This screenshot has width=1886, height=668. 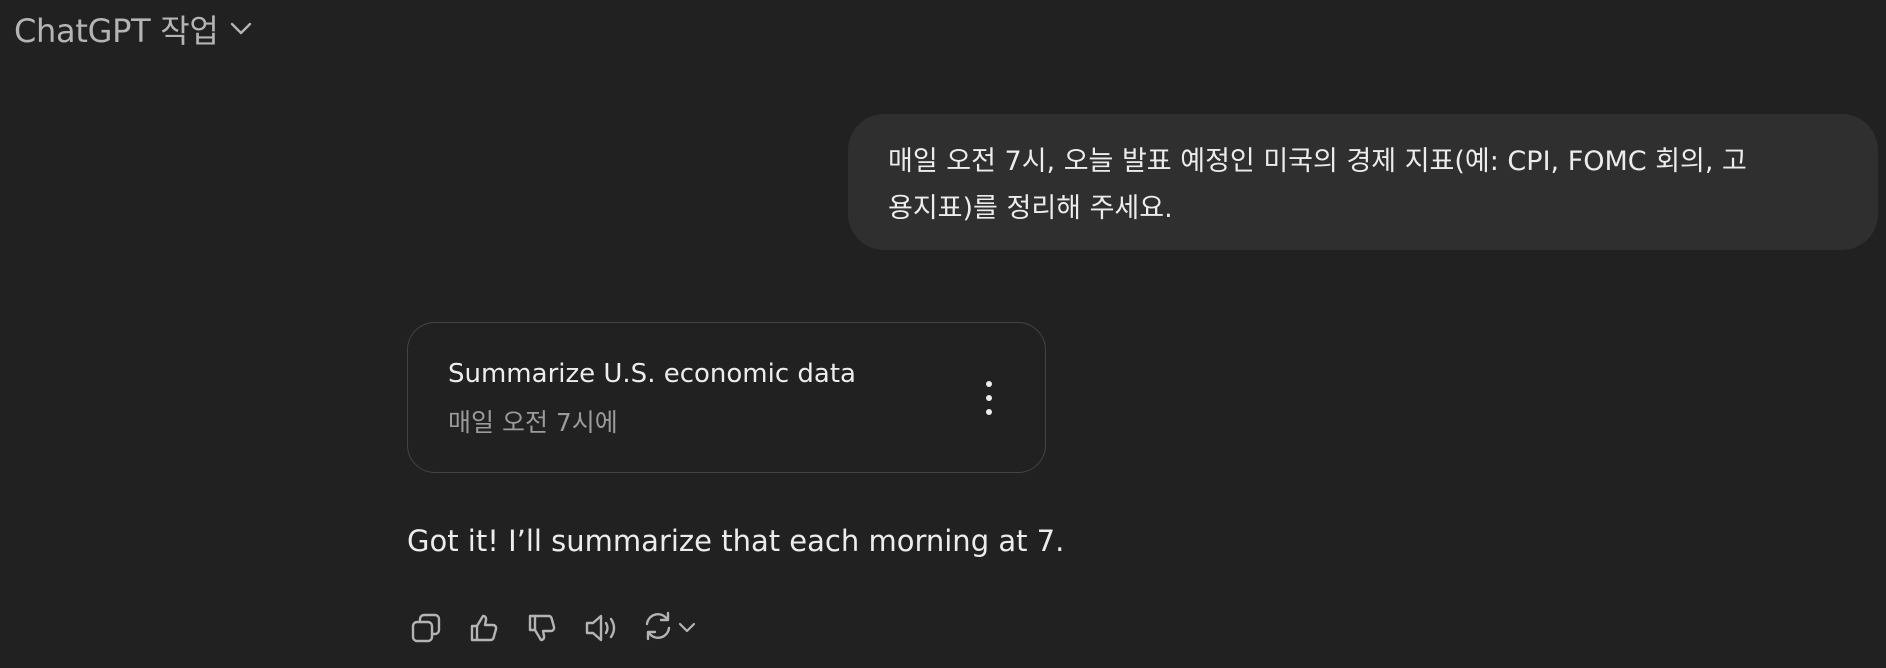 I want to click on regenerate-button, so click(x=669, y=628).